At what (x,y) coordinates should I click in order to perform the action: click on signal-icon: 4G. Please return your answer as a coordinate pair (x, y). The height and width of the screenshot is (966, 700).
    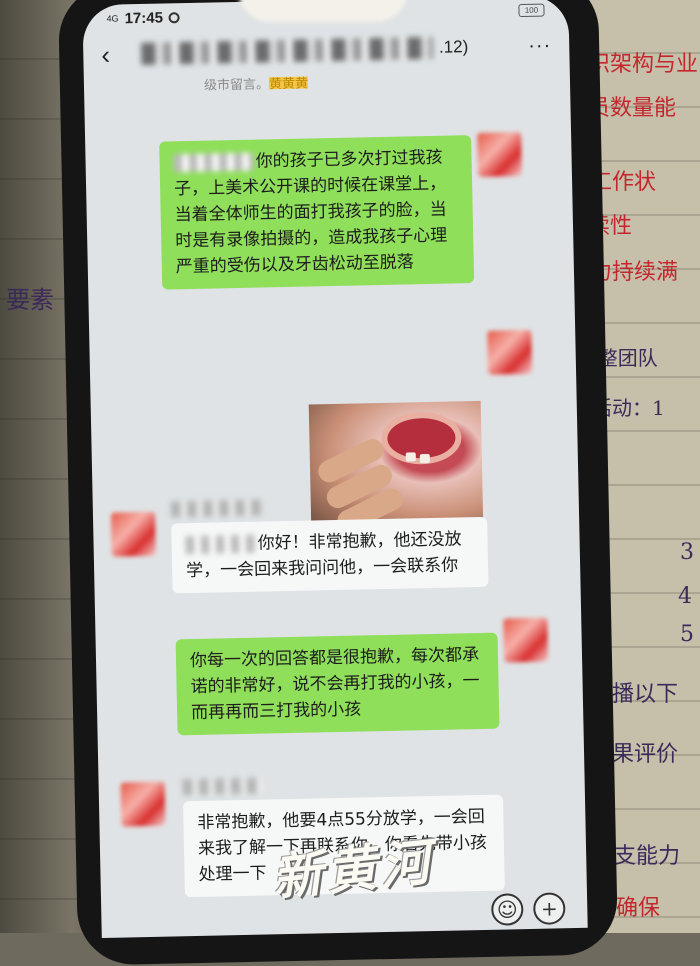
    Looking at the image, I should click on (112, 18).